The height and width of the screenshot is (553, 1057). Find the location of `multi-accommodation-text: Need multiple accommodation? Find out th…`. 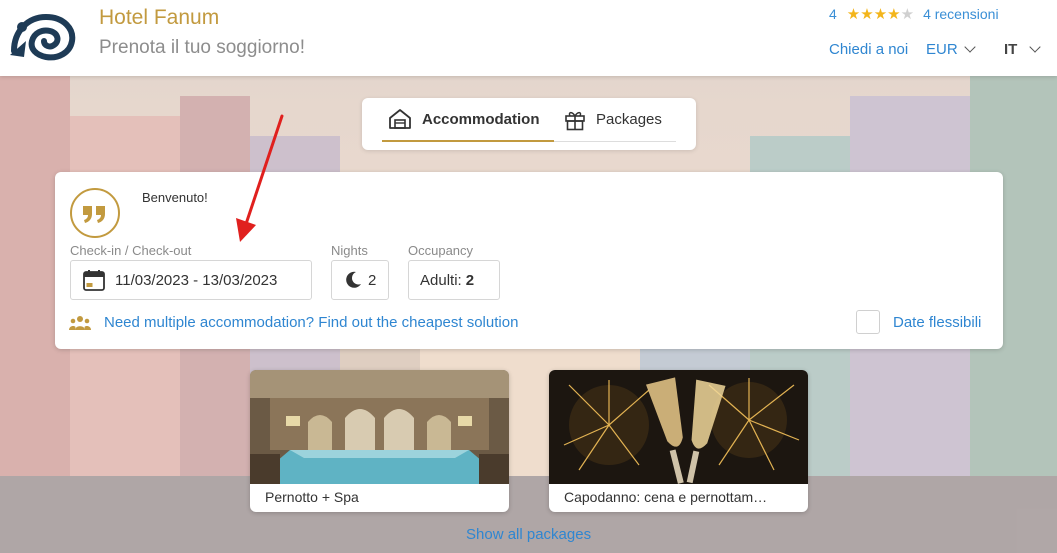

multi-accommodation-text: Need multiple accommodation? Find out th… is located at coordinates (311, 322).